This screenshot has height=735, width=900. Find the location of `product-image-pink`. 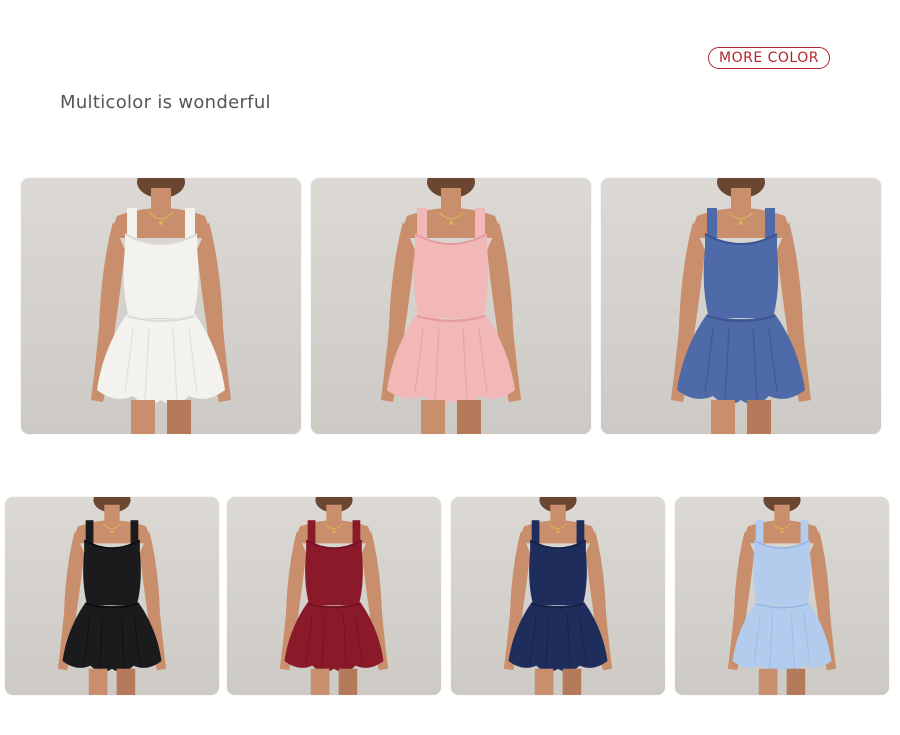

product-image-pink is located at coordinates (451, 306).